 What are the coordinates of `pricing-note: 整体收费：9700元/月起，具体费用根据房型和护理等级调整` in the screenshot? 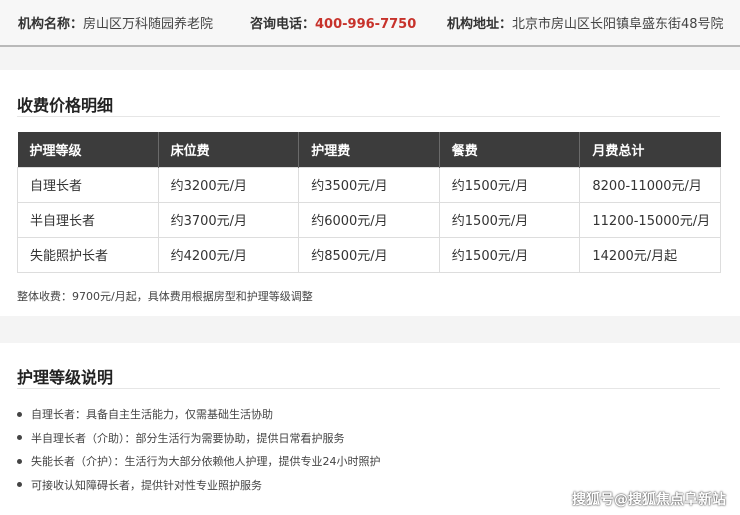 It's located at (165, 296).